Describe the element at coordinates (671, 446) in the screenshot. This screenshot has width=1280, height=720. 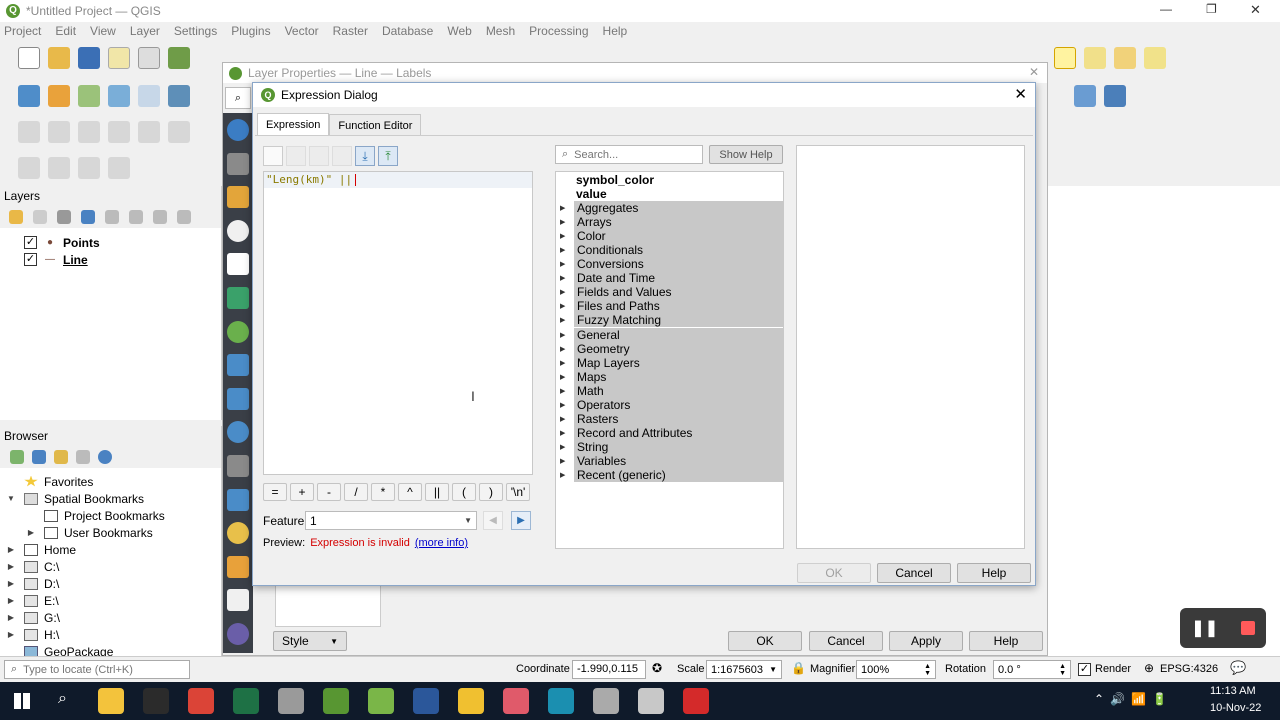
I see `function-group-item: ▶ String` at that location.